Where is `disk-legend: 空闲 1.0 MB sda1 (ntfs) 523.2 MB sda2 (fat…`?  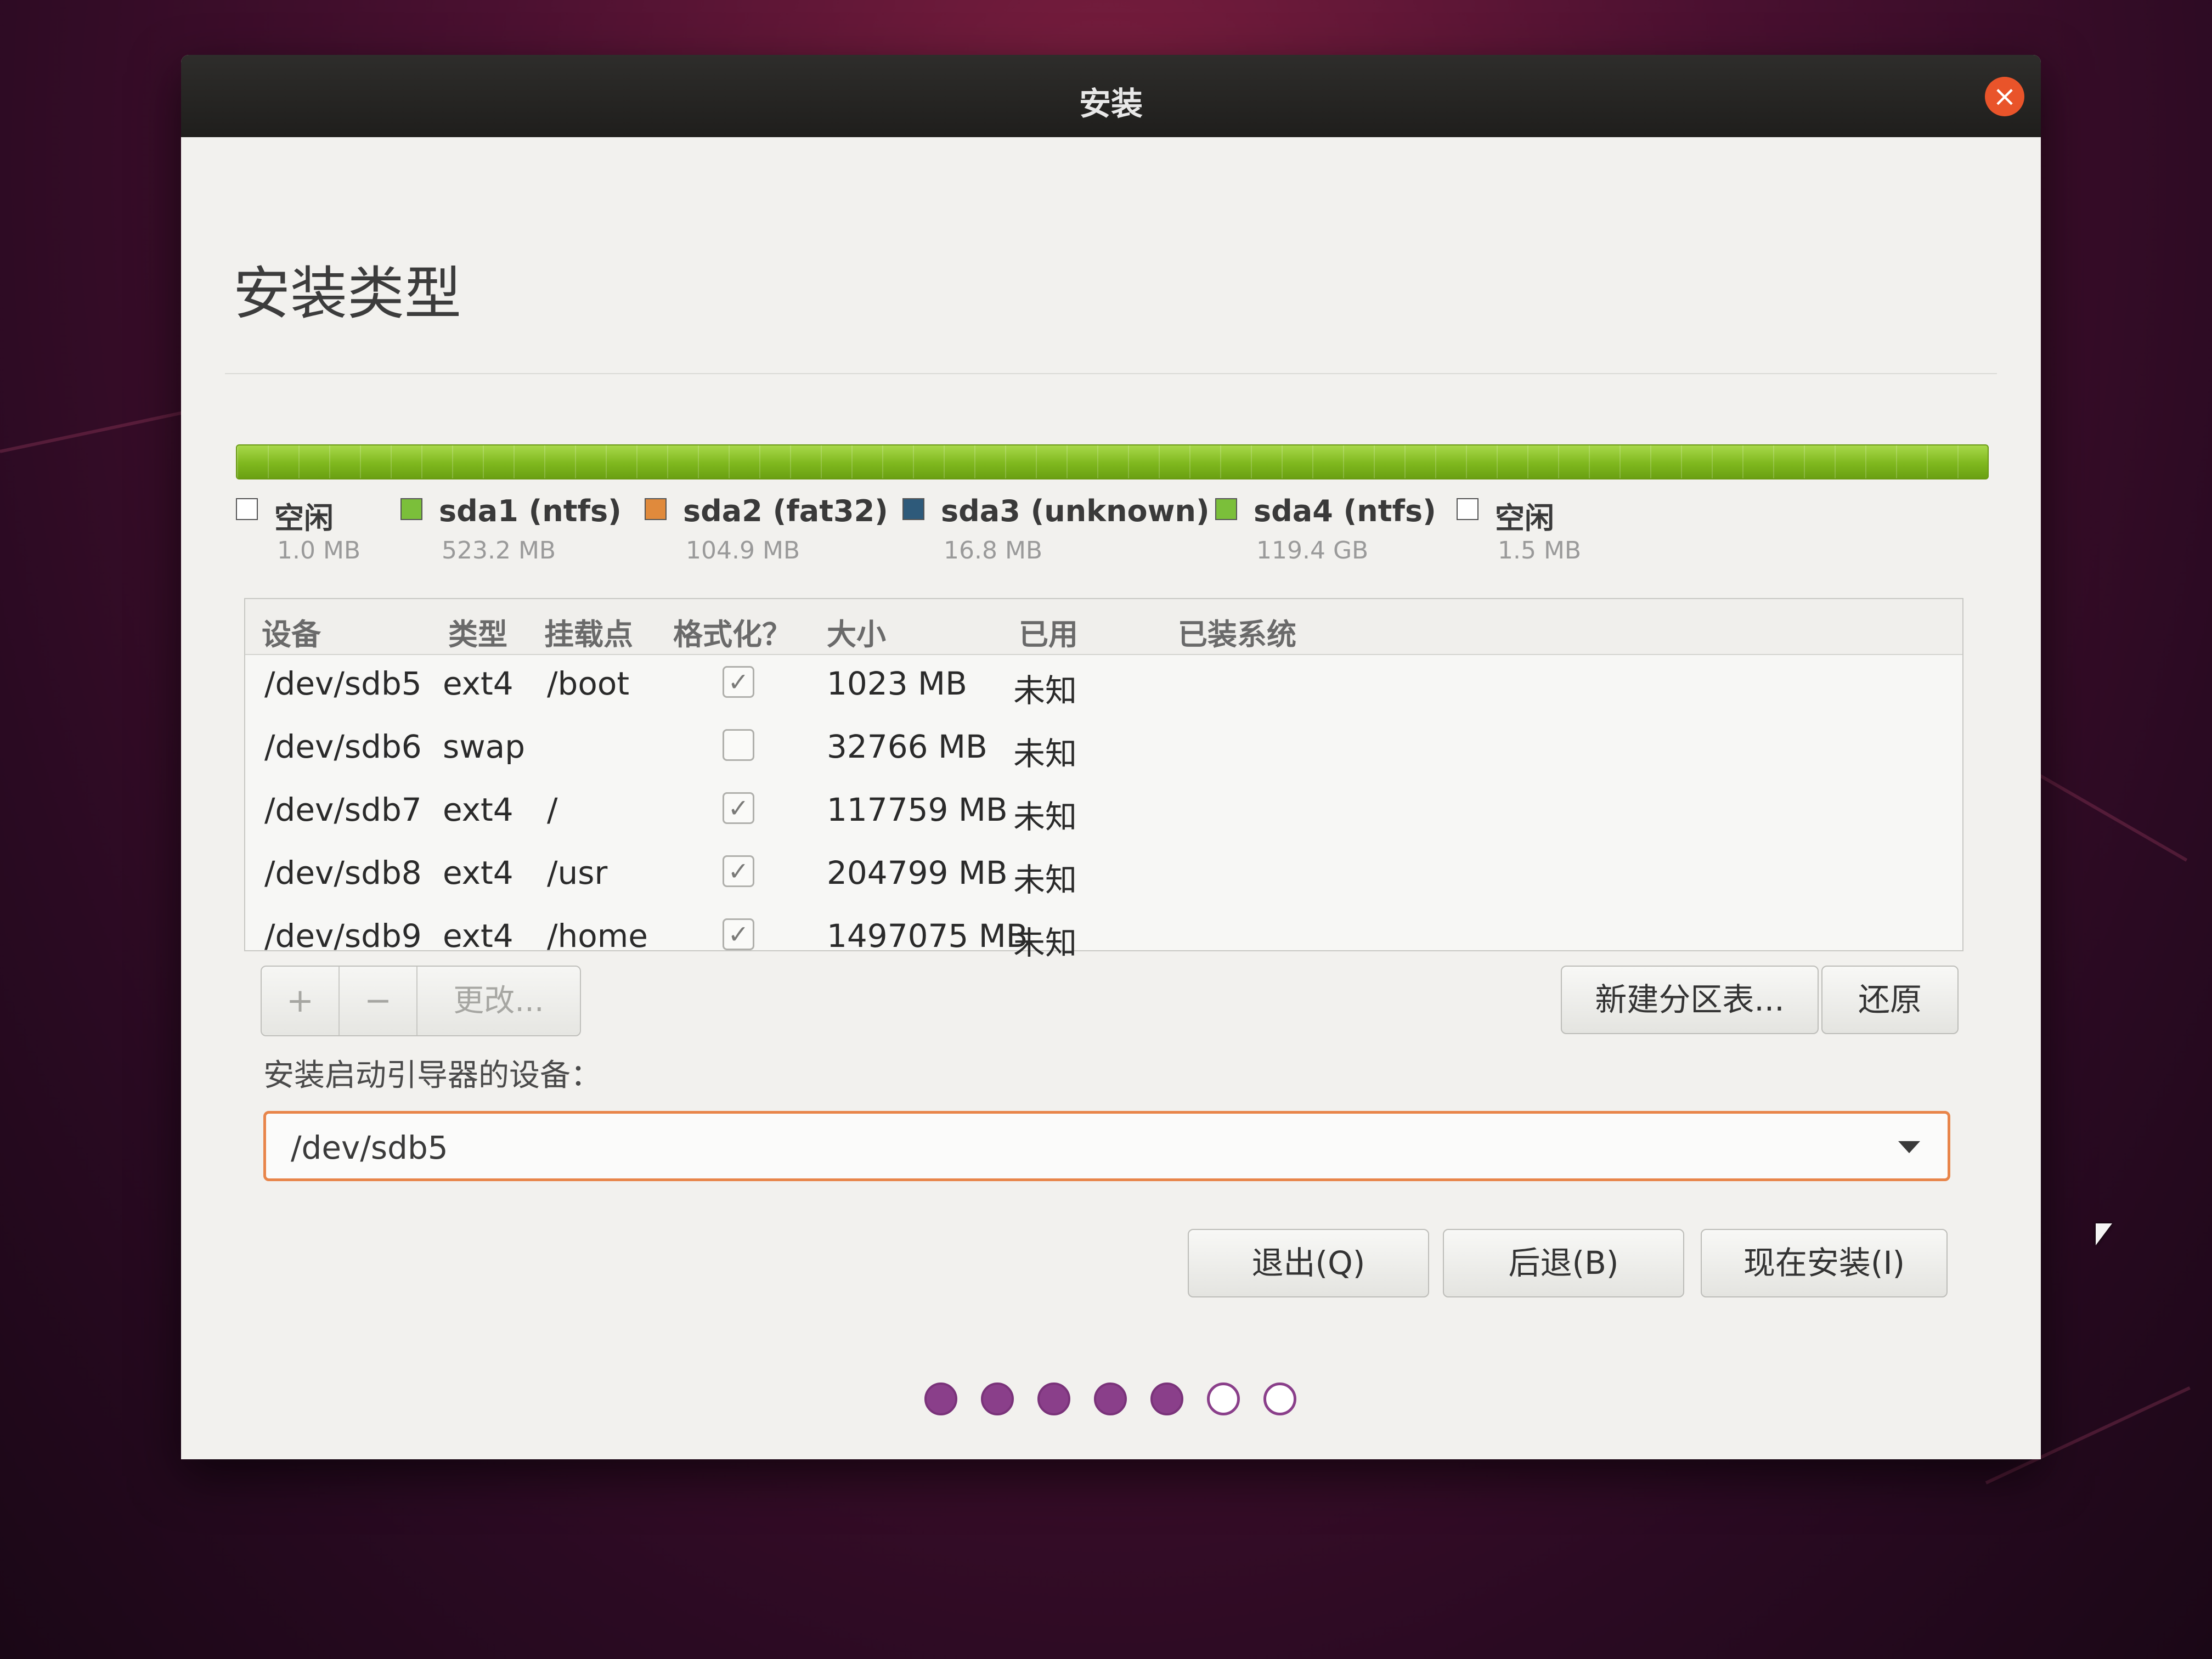 disk-legend: 空闲 1.0 MB sda1 (ntfs) 523.2 MB sda2 (fat… is located at coordinates (1113, 540).